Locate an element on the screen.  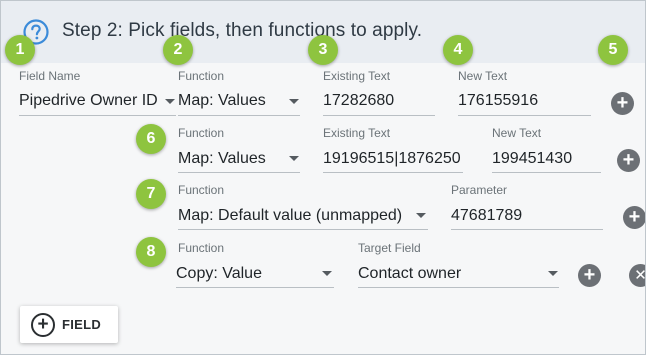
function-select: Copy: Value is located at coordinates (219, 274).